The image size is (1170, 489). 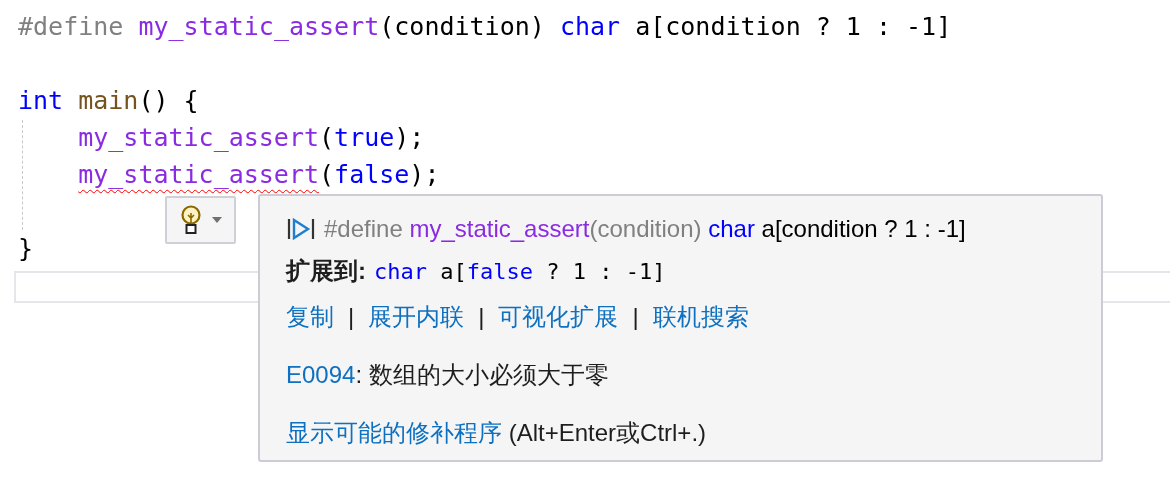 I want to click on shortcut-hint: (Alt+Enter或Ctrl+.), so click(x=607, y=433).